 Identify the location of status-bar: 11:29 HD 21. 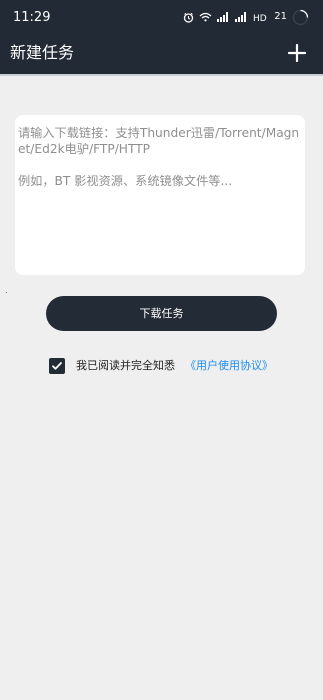
(161, 17).